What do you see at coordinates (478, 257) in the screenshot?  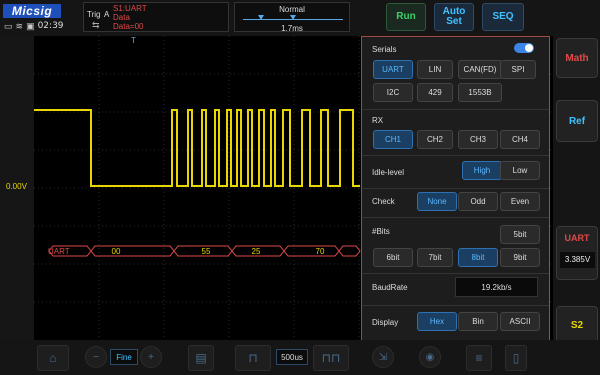 I see `bits-option-8bit: 8bit` at bounding box center [478, 257].